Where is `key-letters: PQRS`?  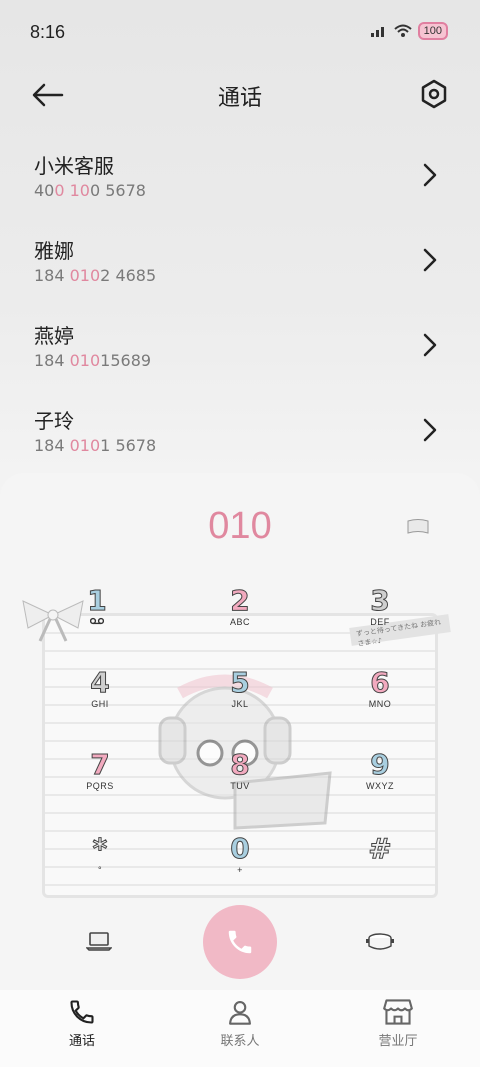 key-letters: PQRS is located at coordinates (100, 786).